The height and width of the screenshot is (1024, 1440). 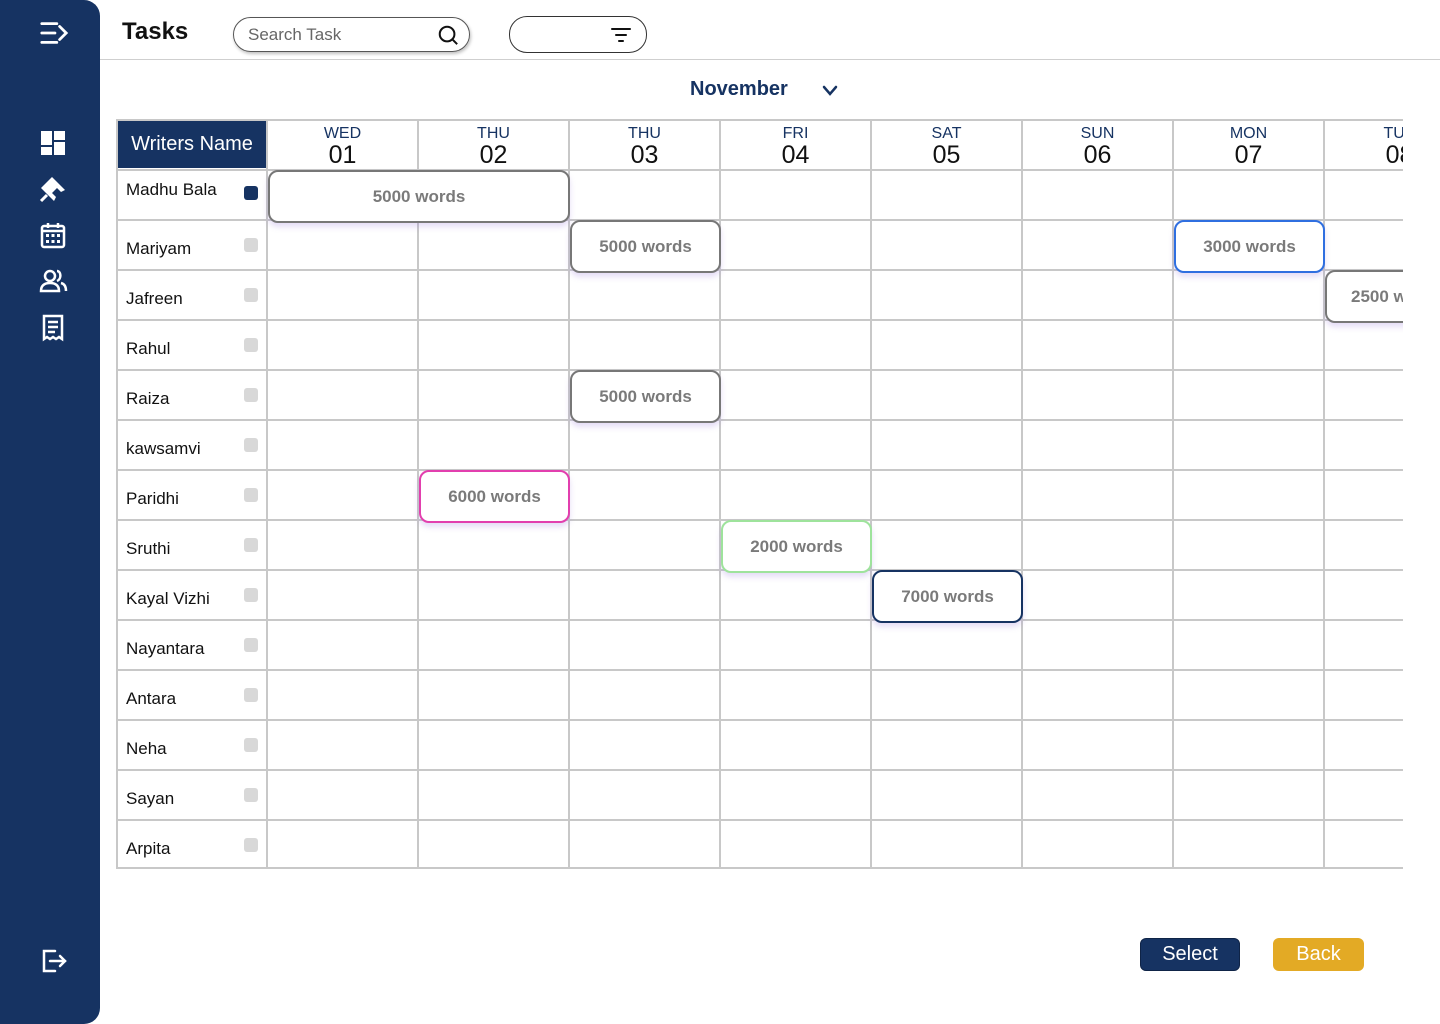 I want to click on page-title: Tasks, so click(x=155, y=31).